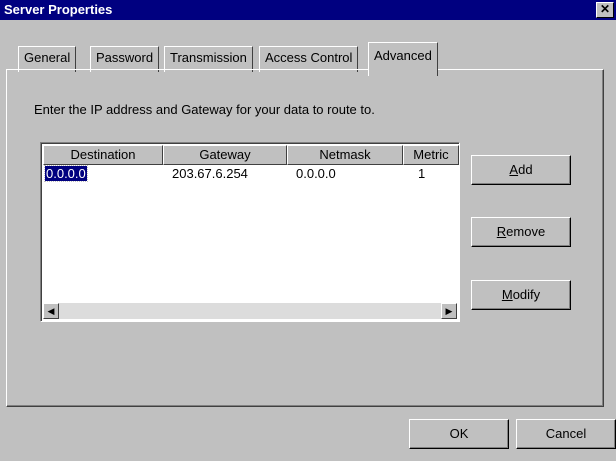  What do you see at coordinates (521, 232) in the screenshot?
I see `remove-button: Remove` at bounding box center [521, 232].